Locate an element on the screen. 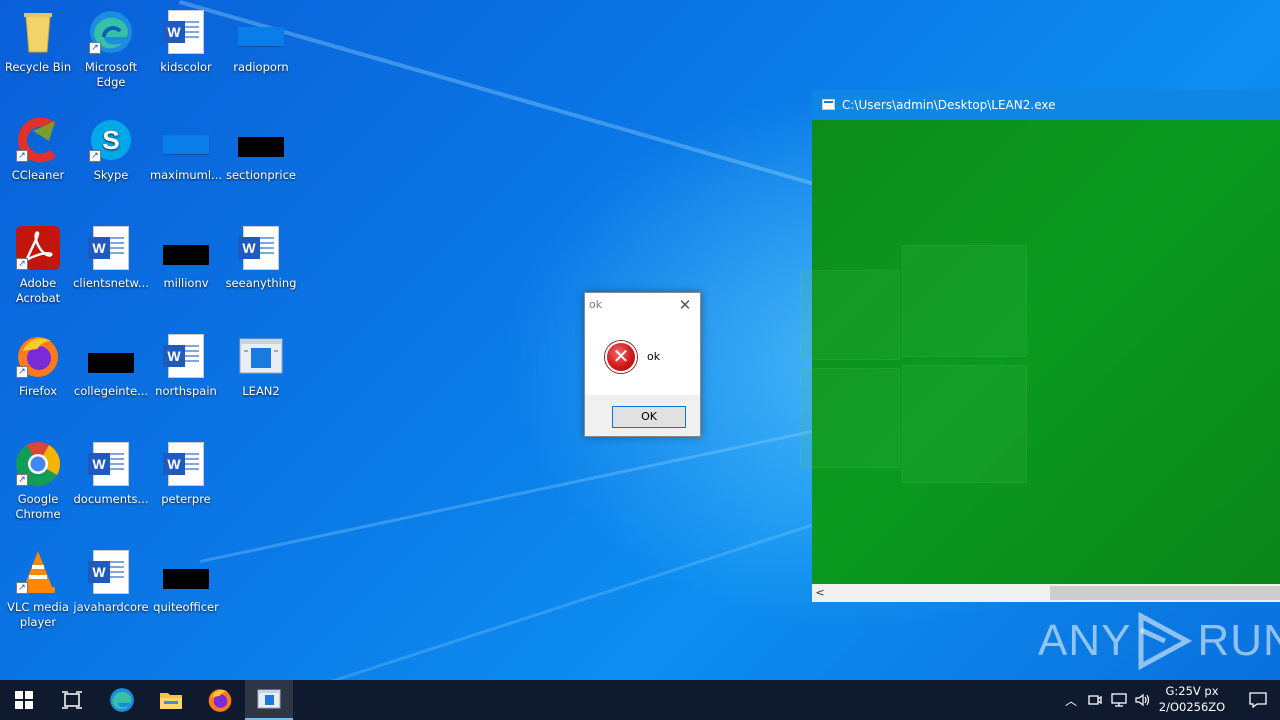 The image size is (1280, 720). lean2-titlebar: C:\Users\admin\Desktop\LEAN2.exe is located at coordinates (1046, 105).